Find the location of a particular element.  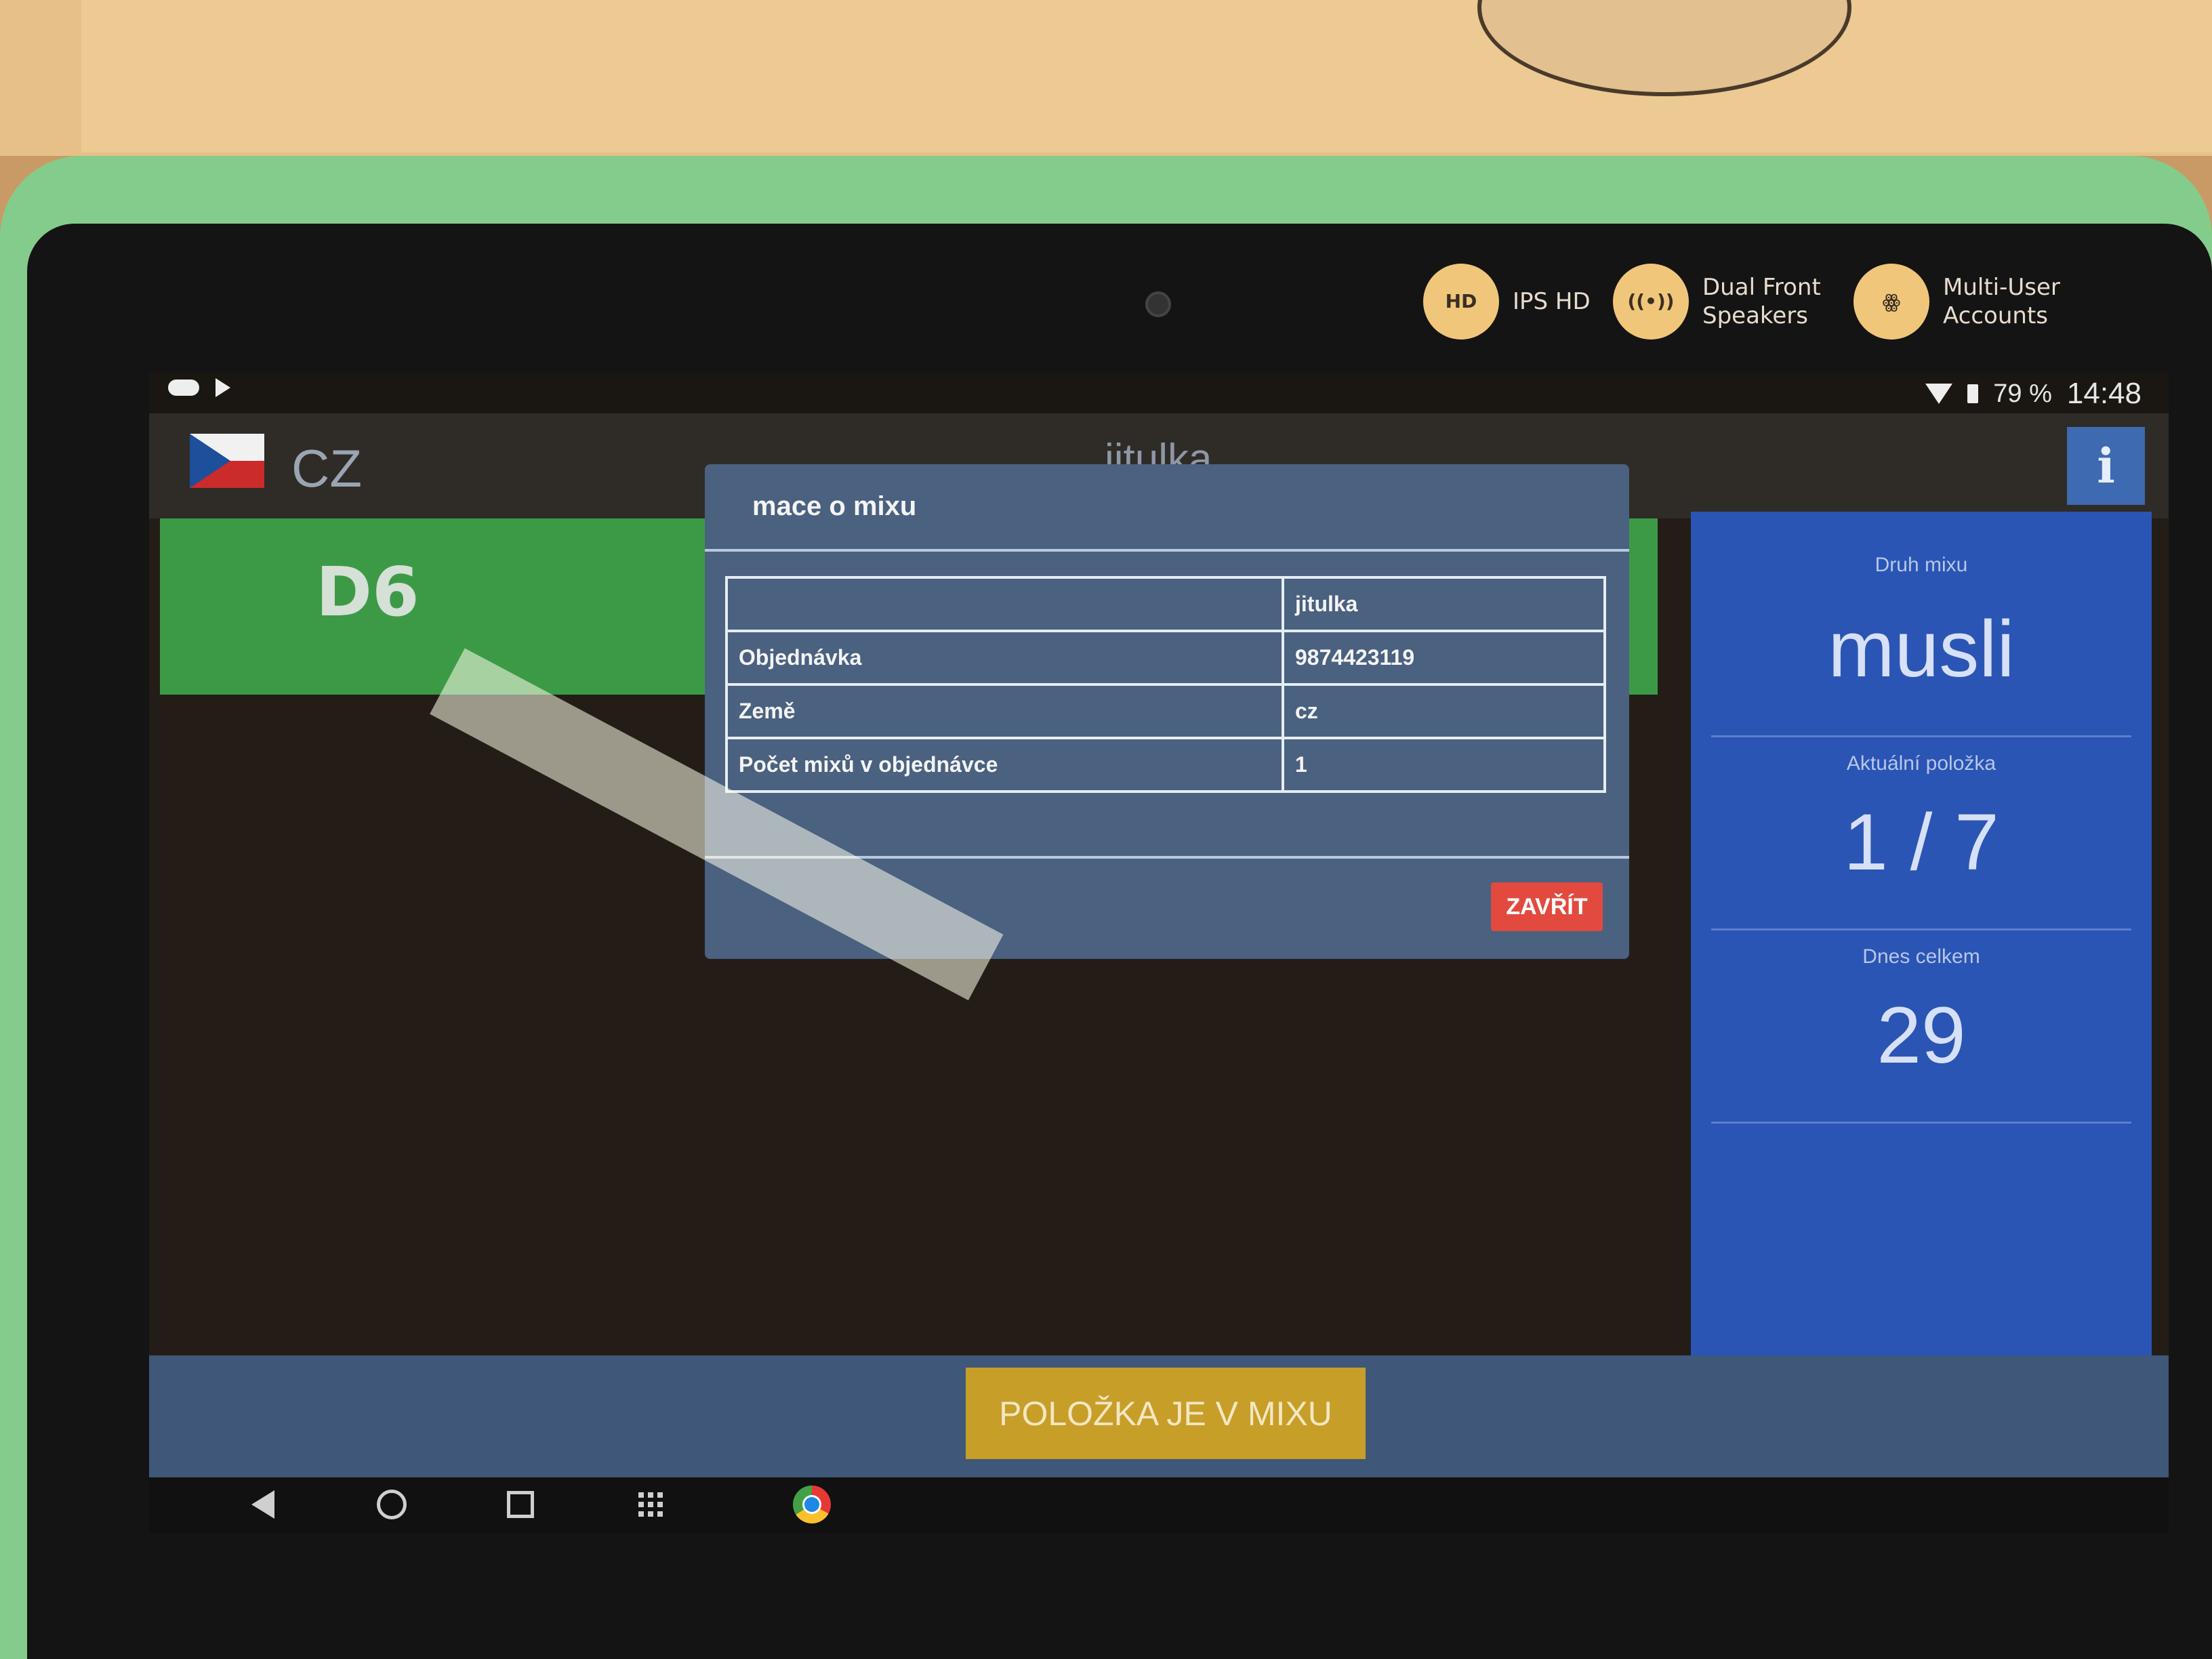

feature-label: Accounts is located at coordinates (1995, 316).